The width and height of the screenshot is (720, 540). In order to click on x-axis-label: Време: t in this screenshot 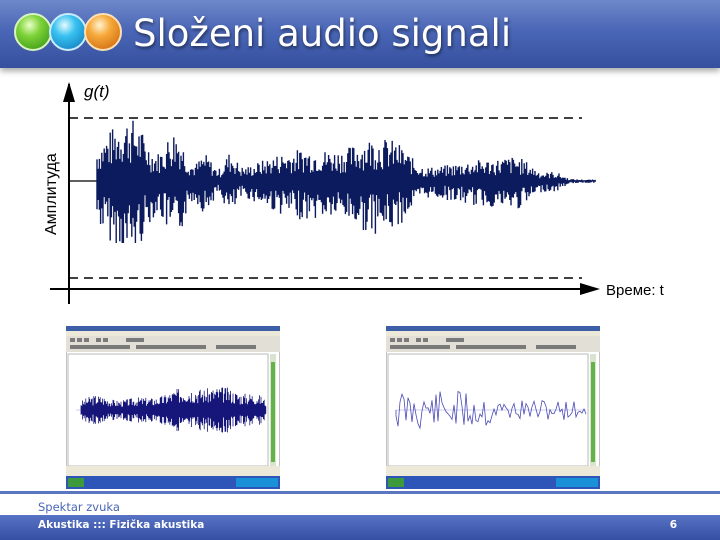, I will do `click(635, 290)`.